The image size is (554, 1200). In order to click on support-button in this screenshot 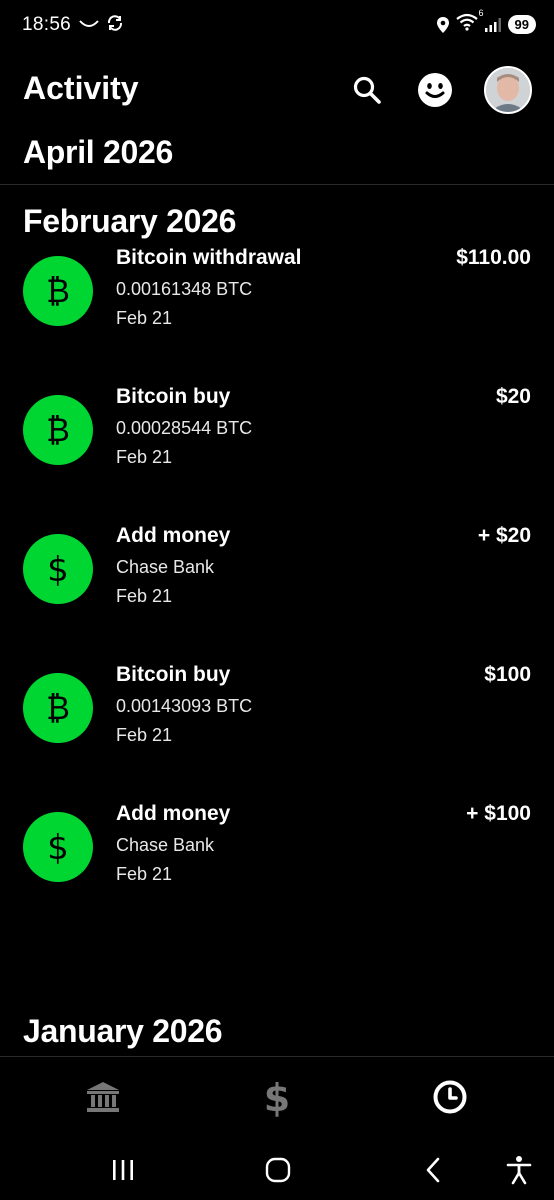, I will do `click(435, 90)`.